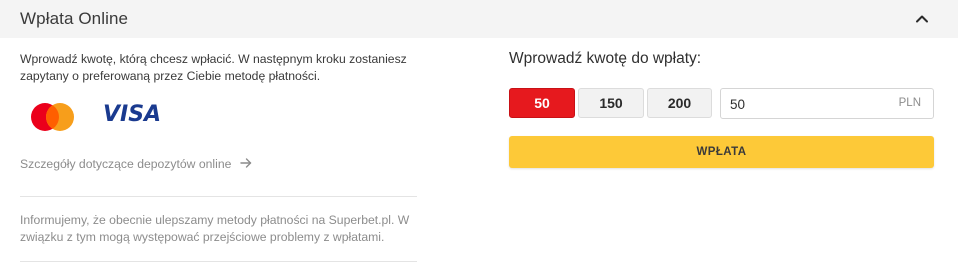  I want to click on mastercard-logo, so click(52, 117).